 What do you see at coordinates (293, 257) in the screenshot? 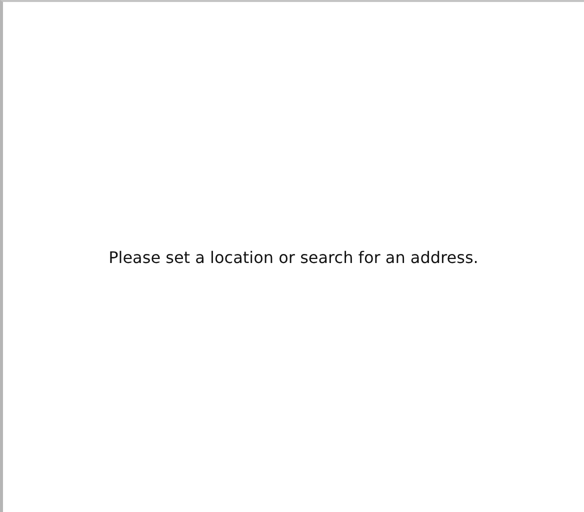
I see `empty-message: Please set a location or search for an address.` at bounding box center [293, 257].